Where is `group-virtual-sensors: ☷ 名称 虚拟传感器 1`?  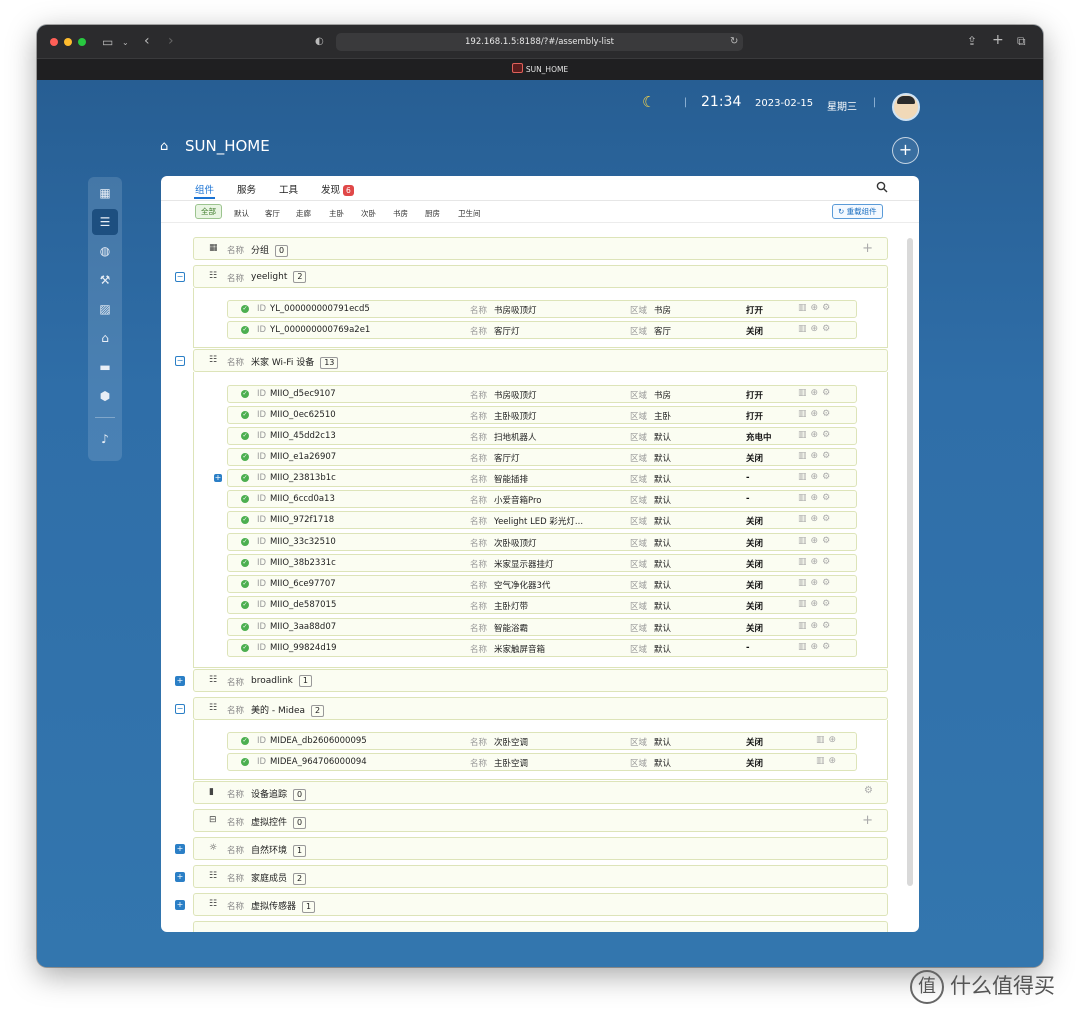 group-virtual-sensors: ☷ 名称 虚拟传感器 1 is located at coordinates (540, 904).